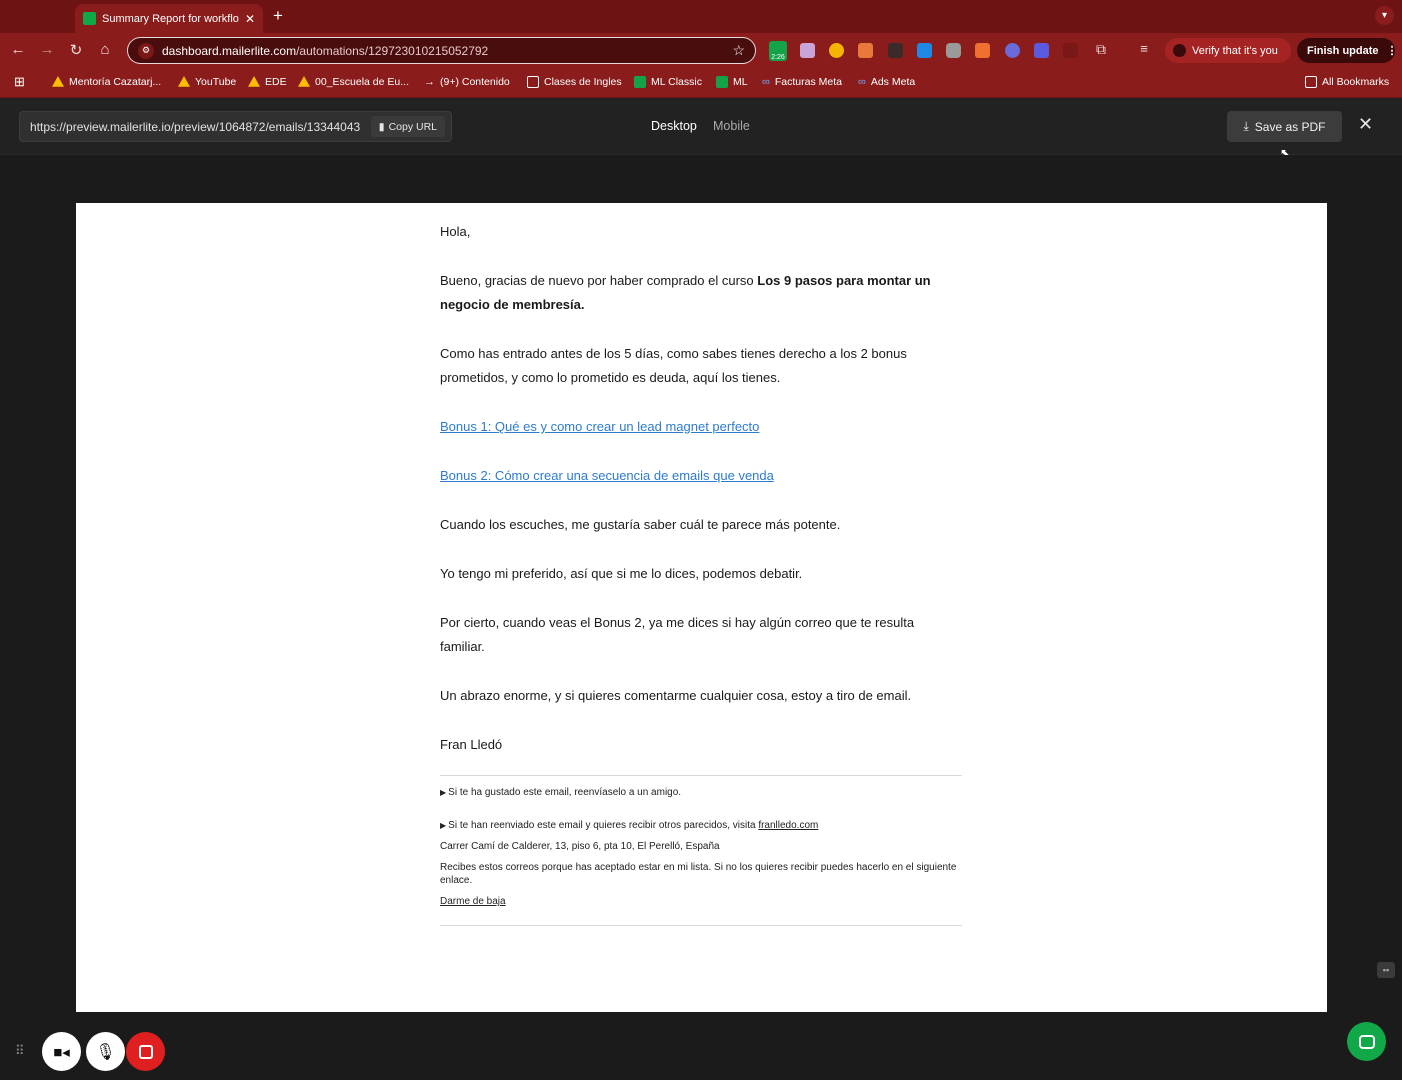 Image resolution: width=1402 pixels, height=1080 pixels. What do you see at coordinates (1228, 50) in the screenshot?
I see `verify-identity-button: Verify that it's you` at bounding box center [1228, 50].